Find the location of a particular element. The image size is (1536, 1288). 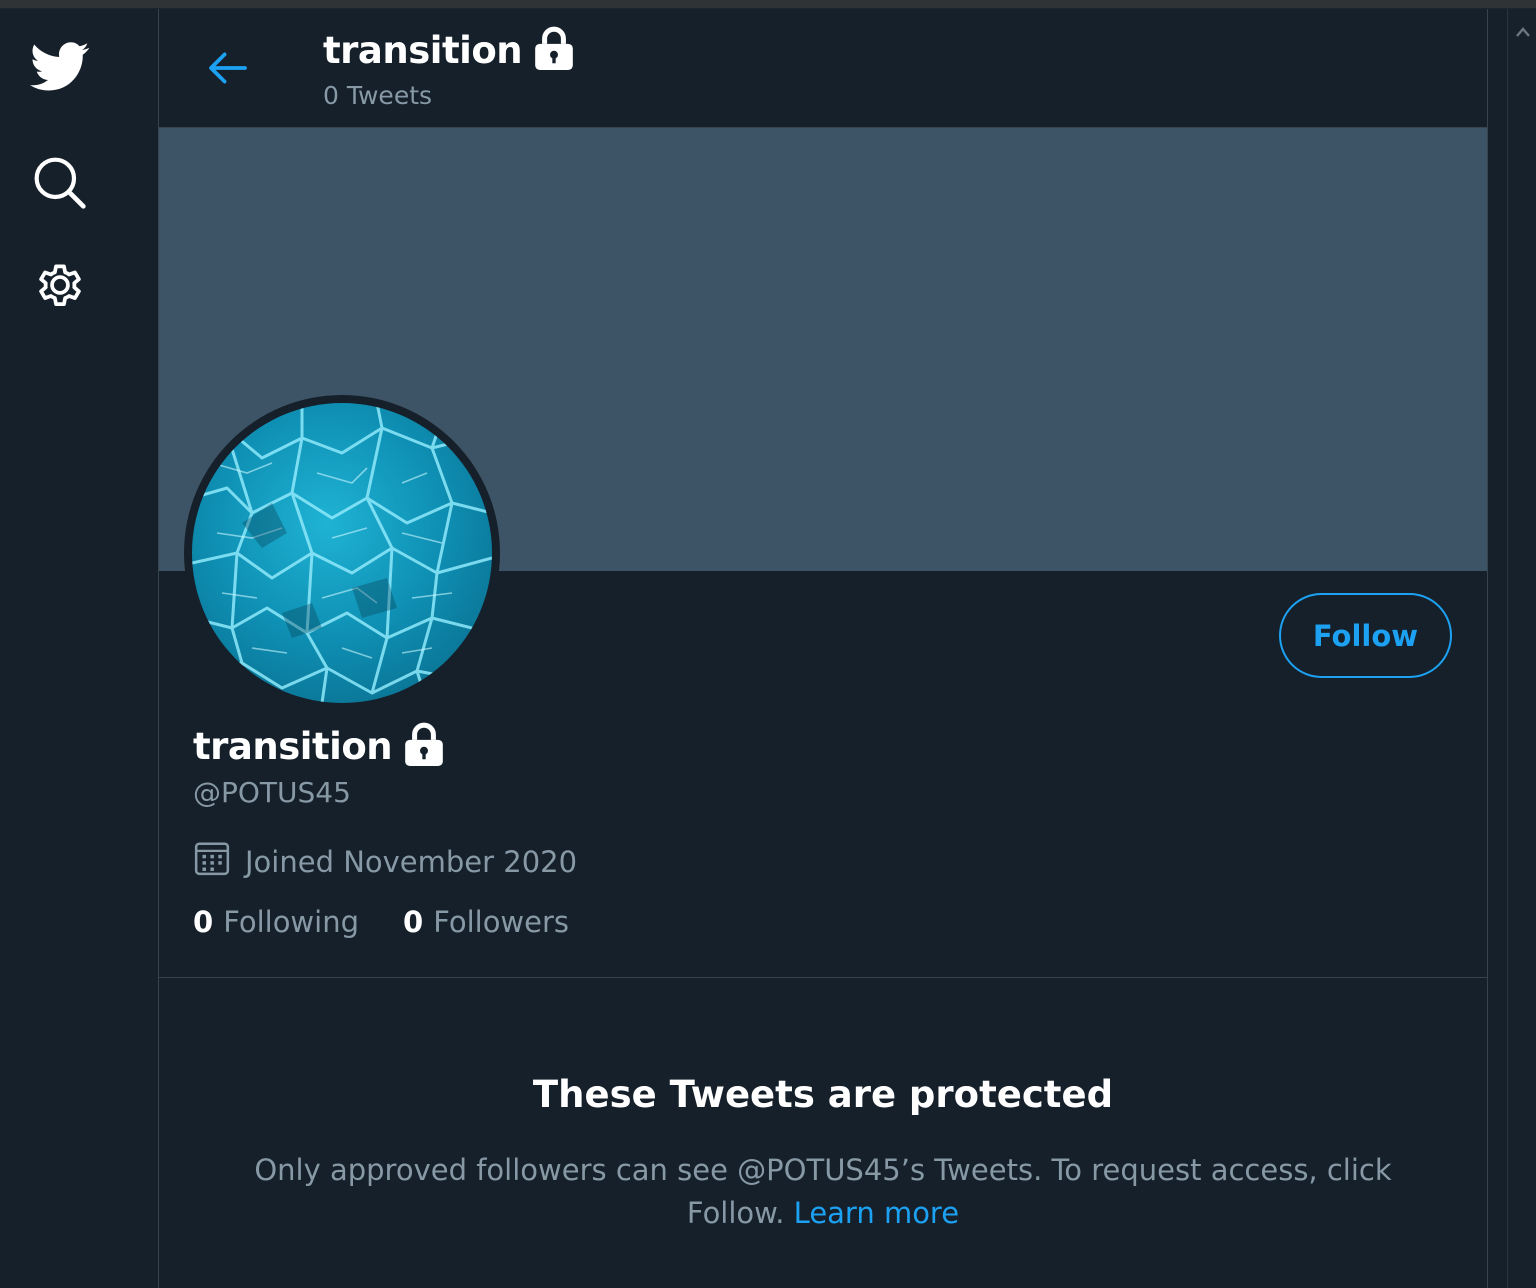

left-navigation is located at coordinates (79, 648).